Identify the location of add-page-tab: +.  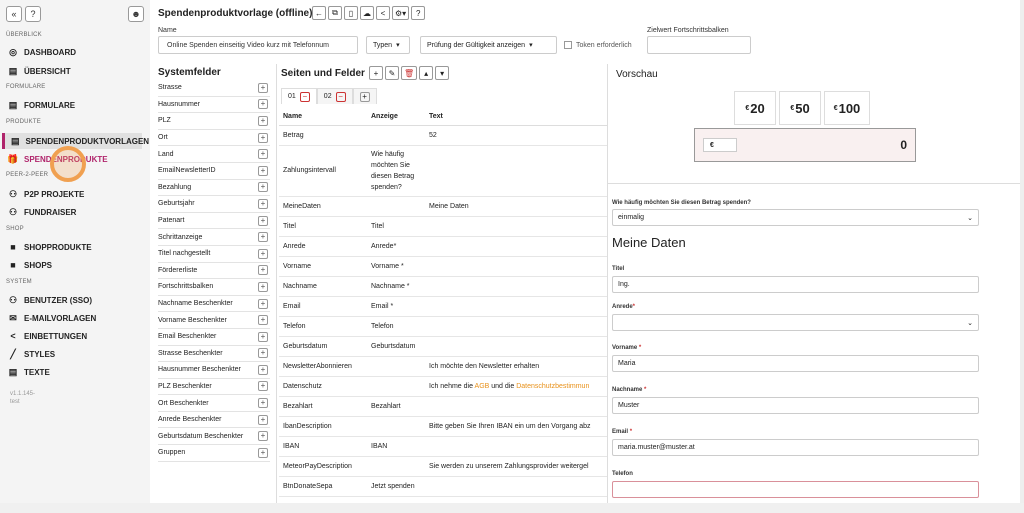
(364, 96).